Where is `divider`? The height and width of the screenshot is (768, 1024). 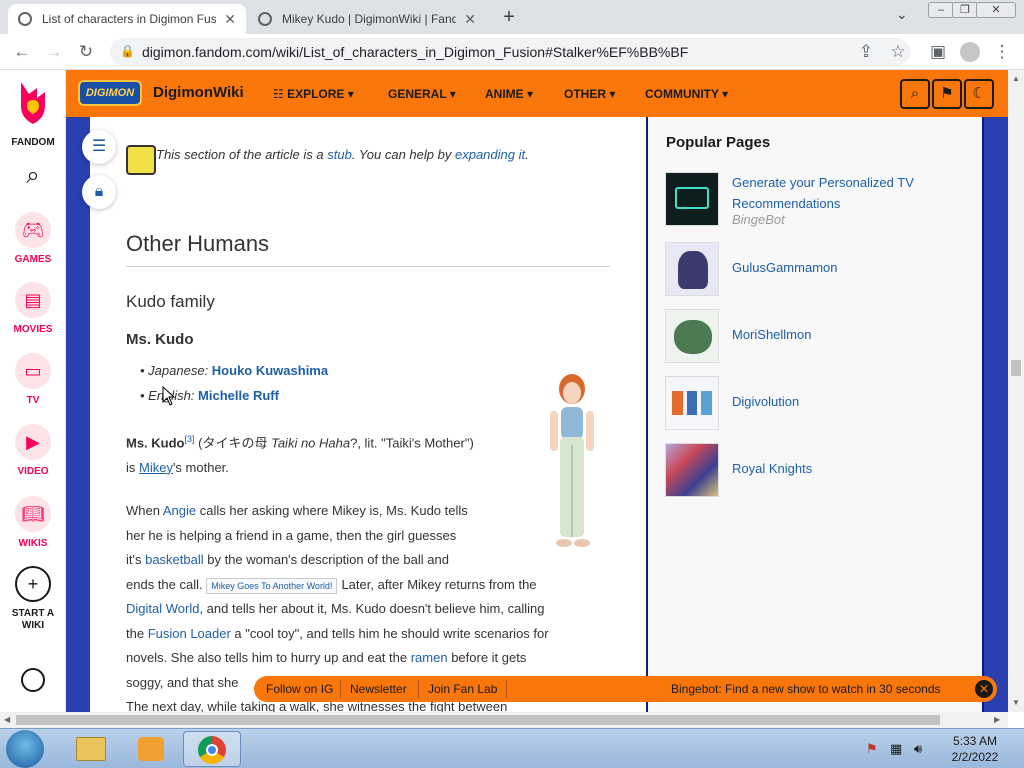 divider is located at coordinates (506, 689).